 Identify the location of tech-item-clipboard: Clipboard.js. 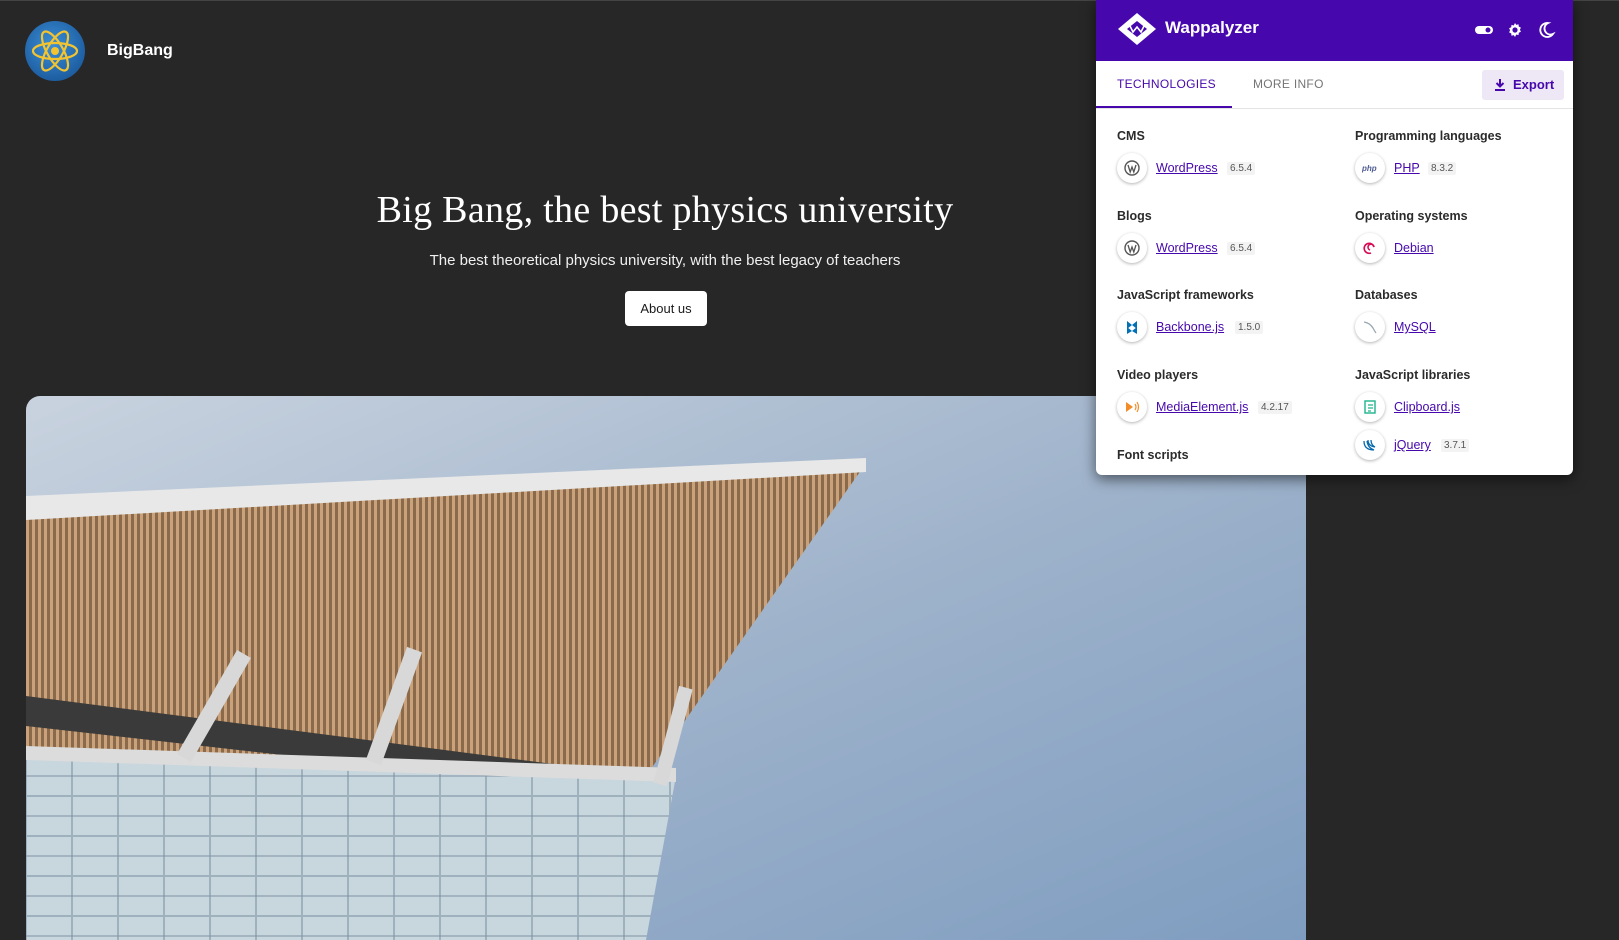
(1455, 408).